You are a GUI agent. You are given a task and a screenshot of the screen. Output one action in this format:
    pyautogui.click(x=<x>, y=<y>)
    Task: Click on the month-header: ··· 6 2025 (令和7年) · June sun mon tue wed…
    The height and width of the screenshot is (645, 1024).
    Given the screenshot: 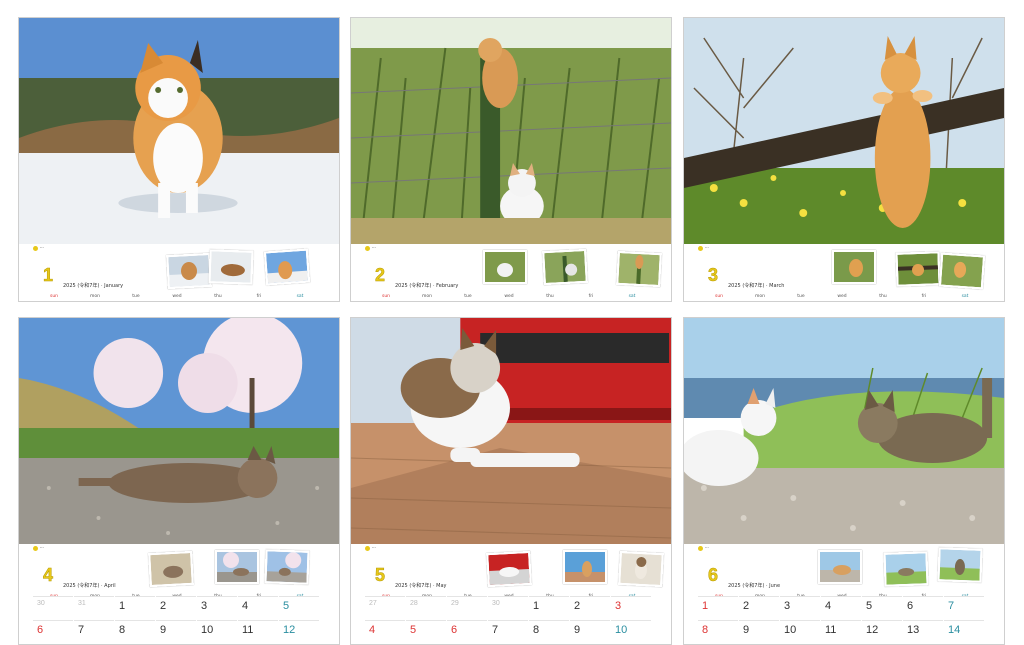 What is the action you would take?
    pyautogui.click(x=844, y=574)
    